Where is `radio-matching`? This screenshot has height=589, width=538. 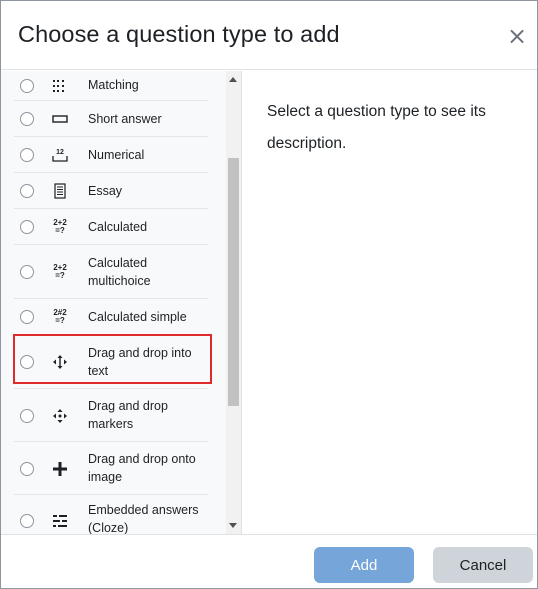
radio-matching is located at coordinates (27, 86).